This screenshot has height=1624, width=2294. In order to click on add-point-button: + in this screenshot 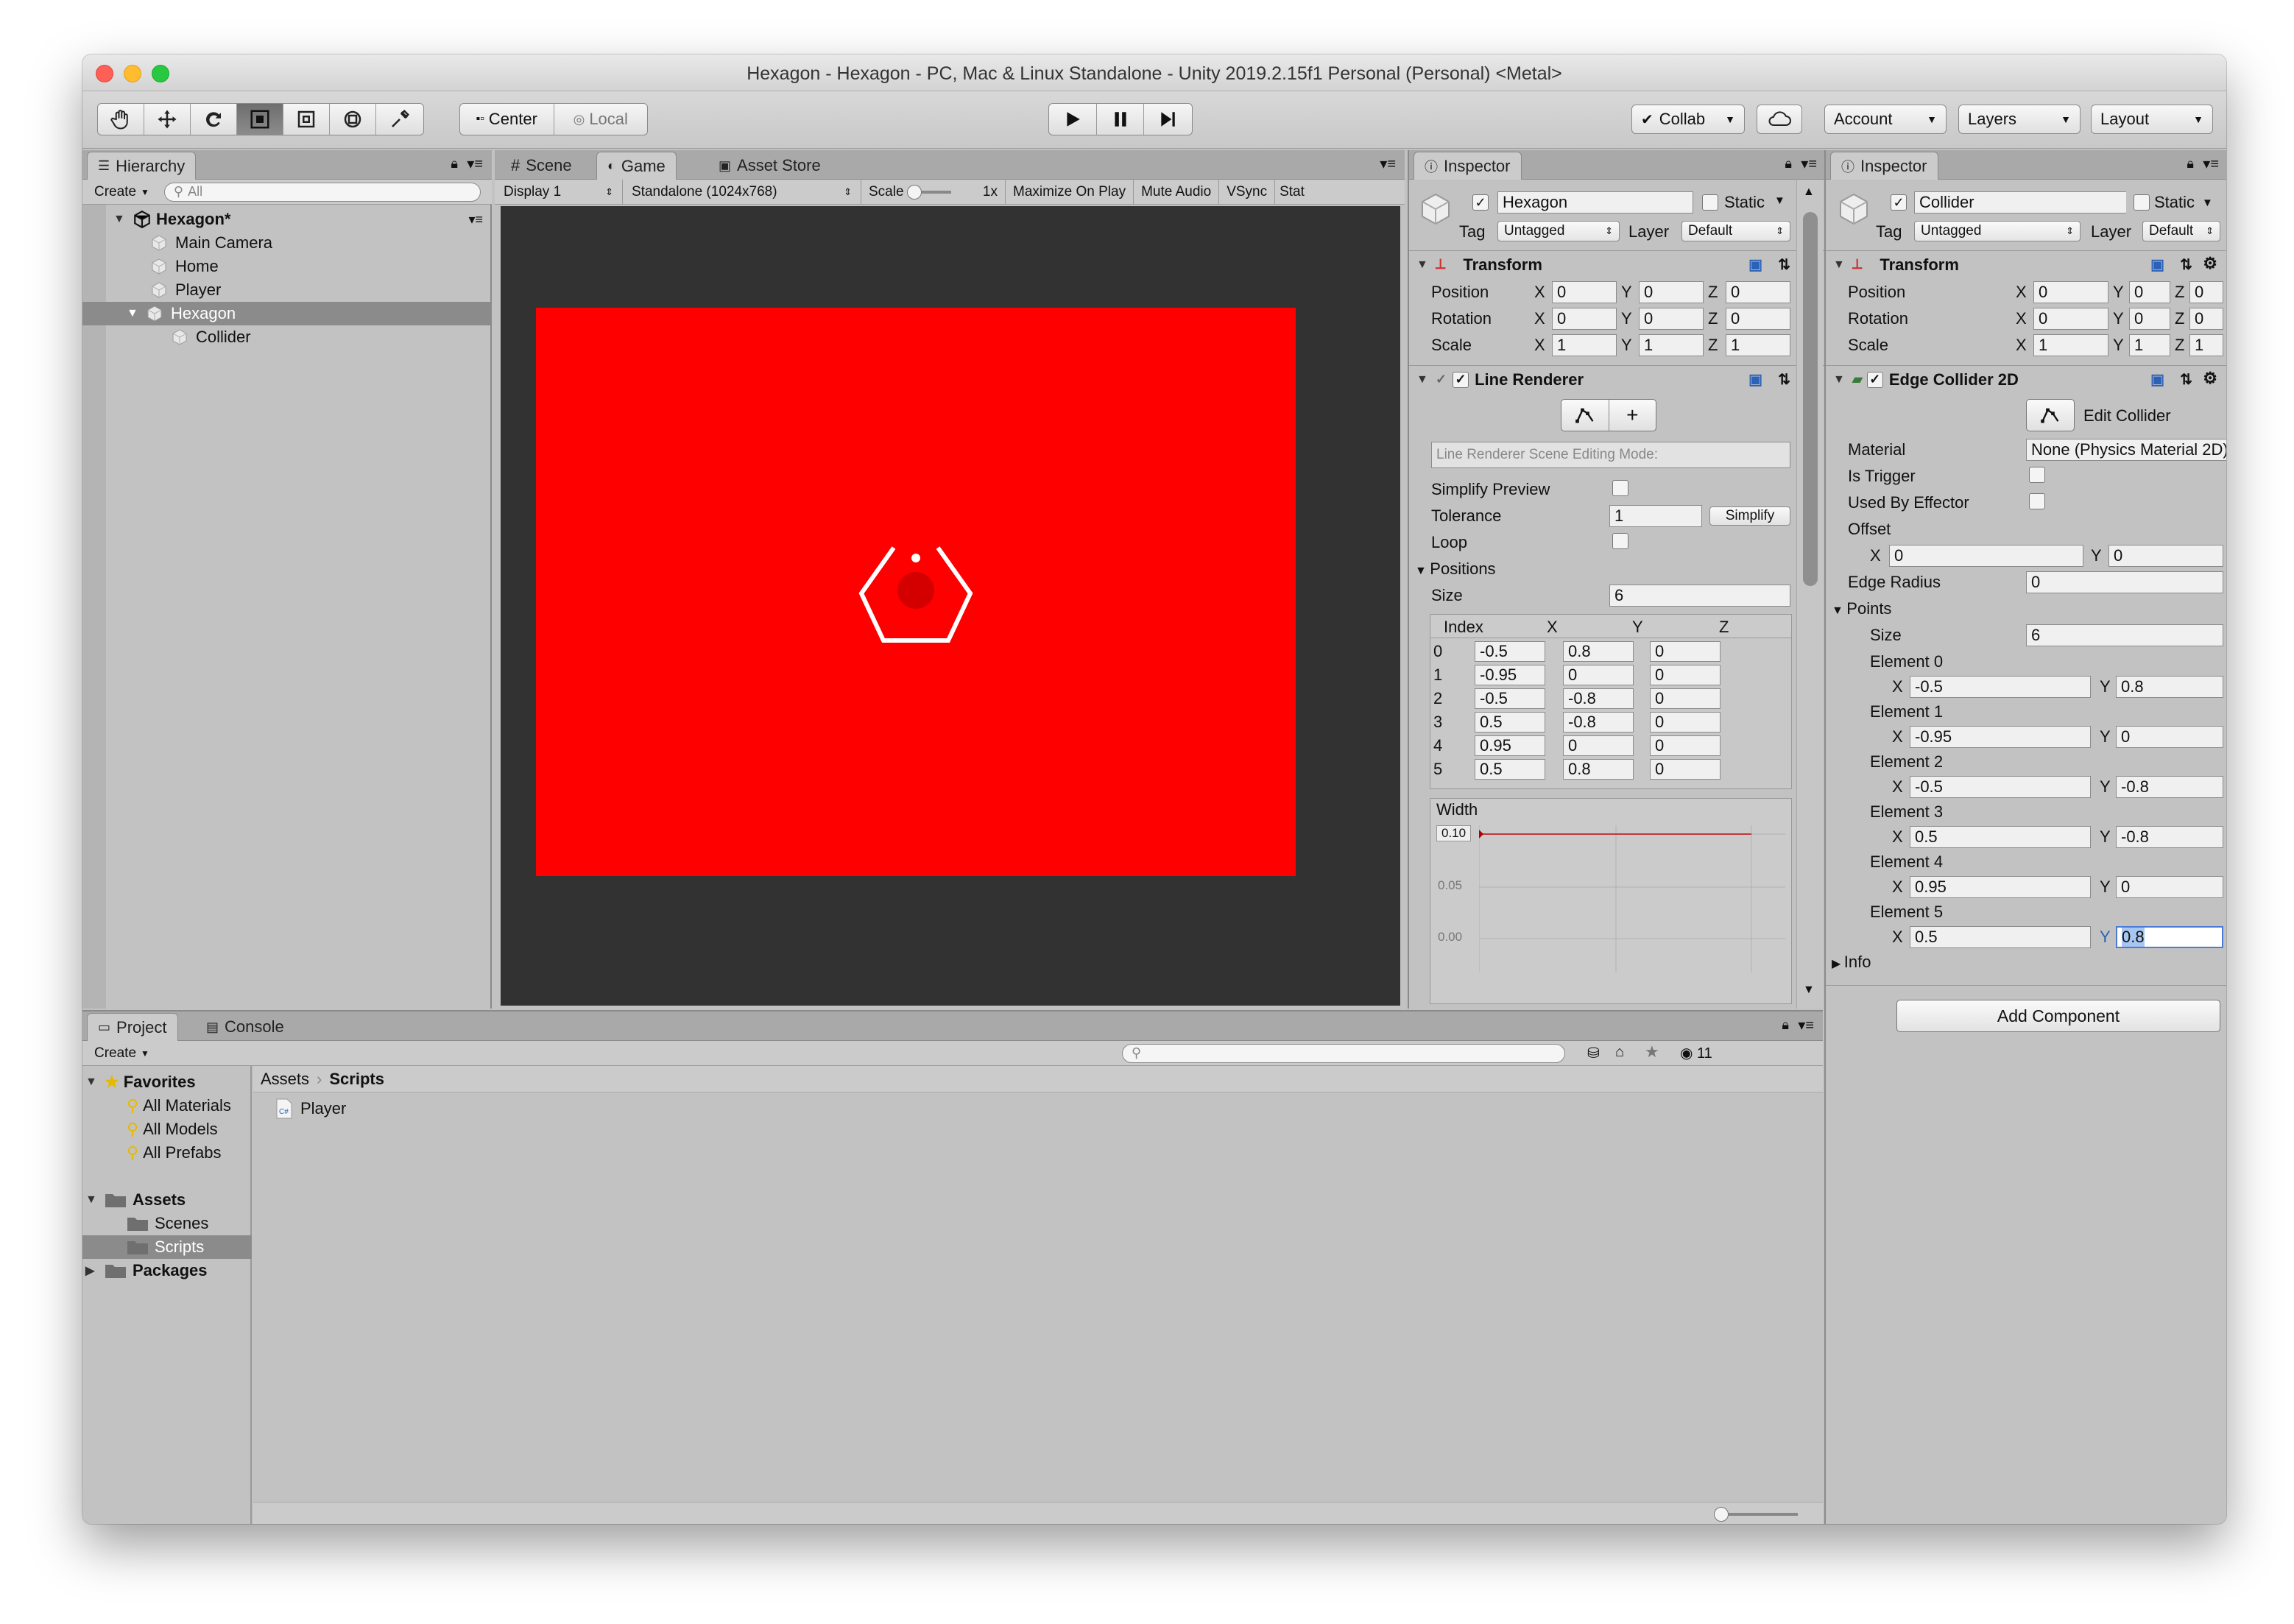, I will do `click(1632, 415)`.